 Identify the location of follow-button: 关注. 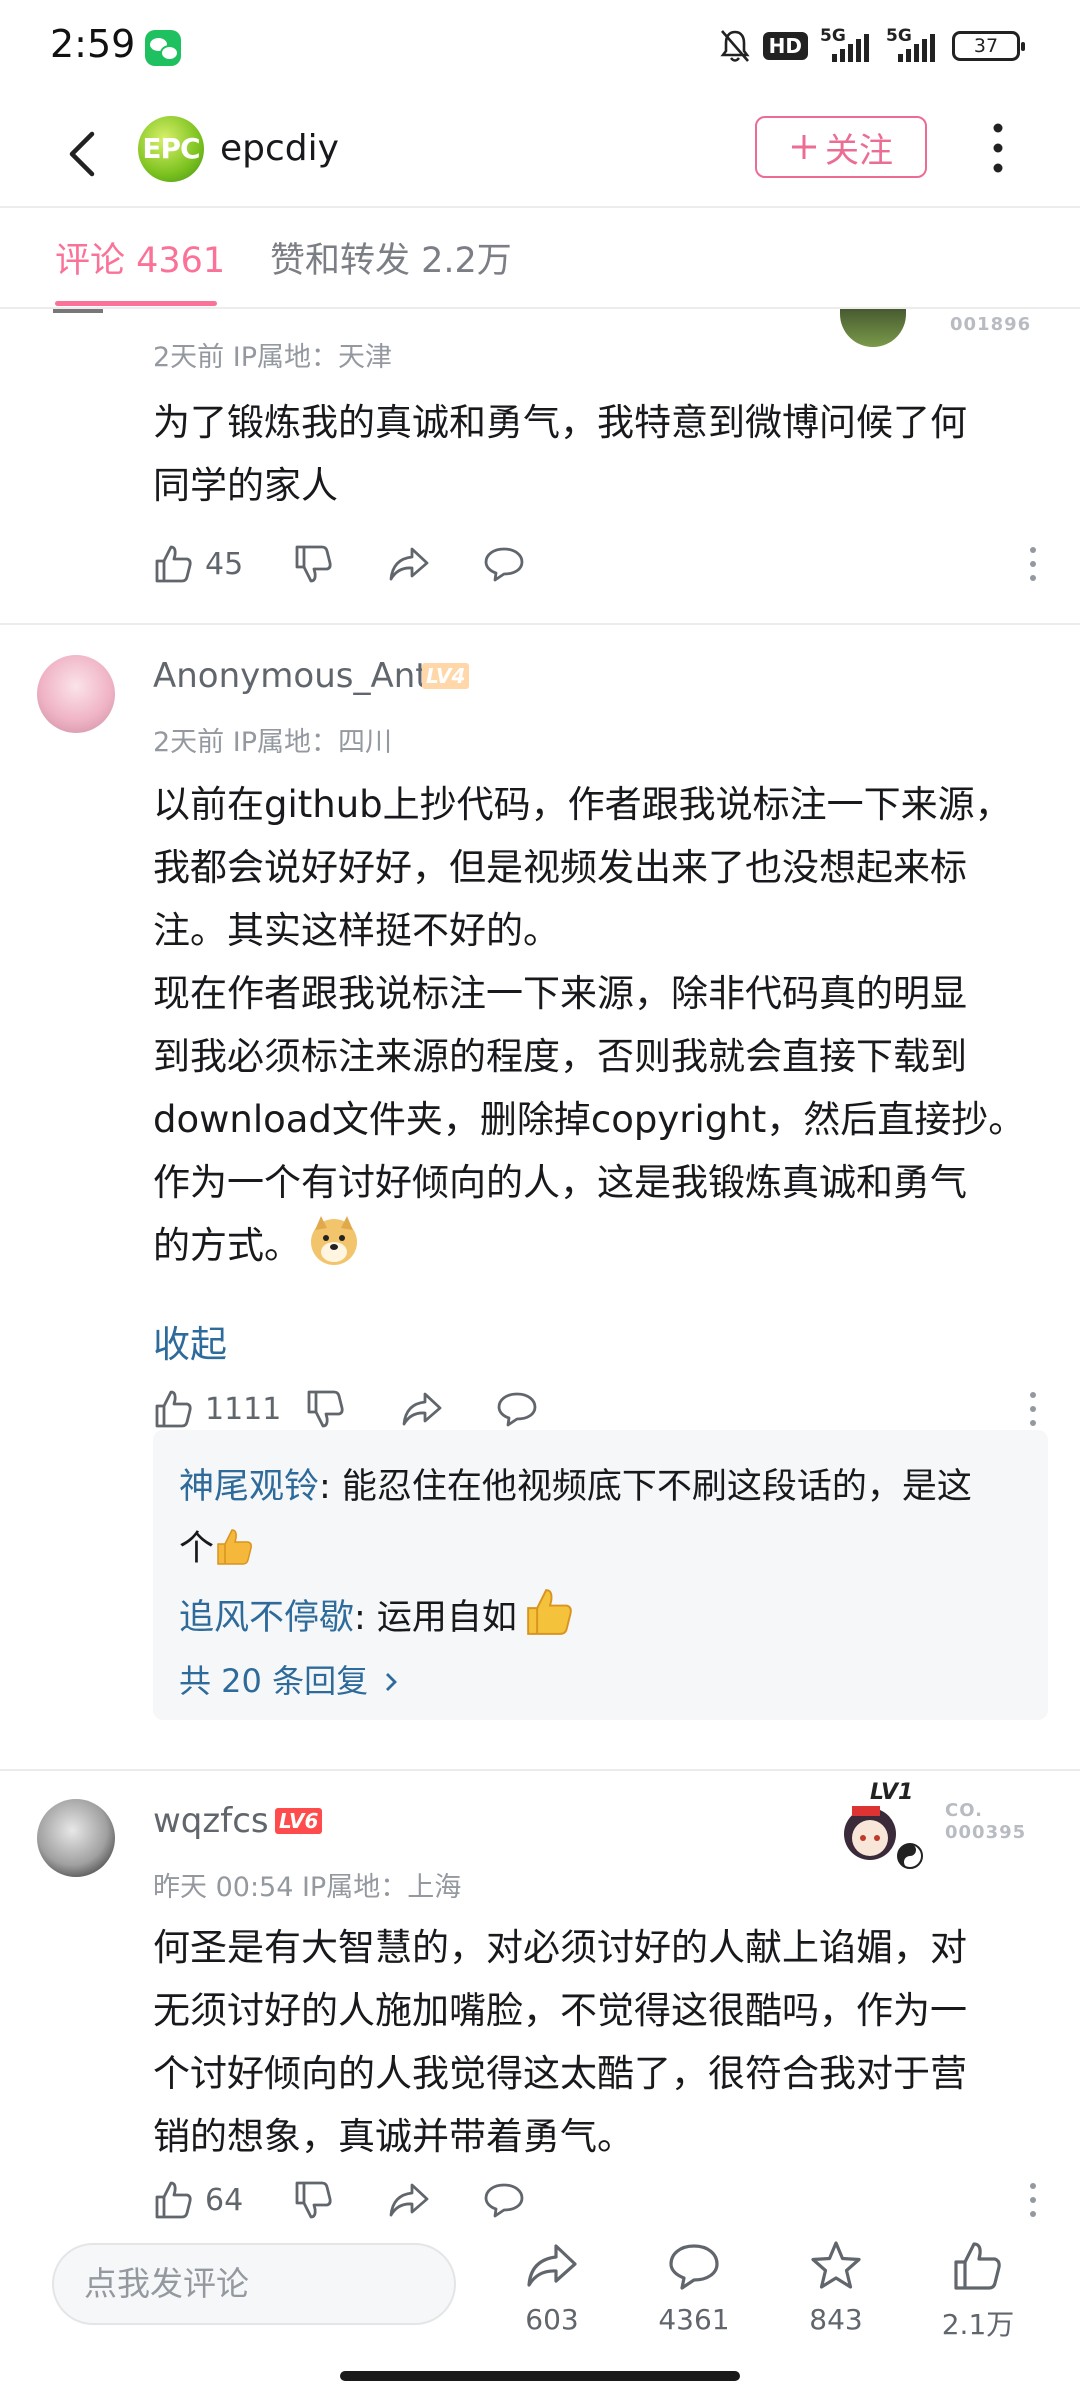
(841, 147).